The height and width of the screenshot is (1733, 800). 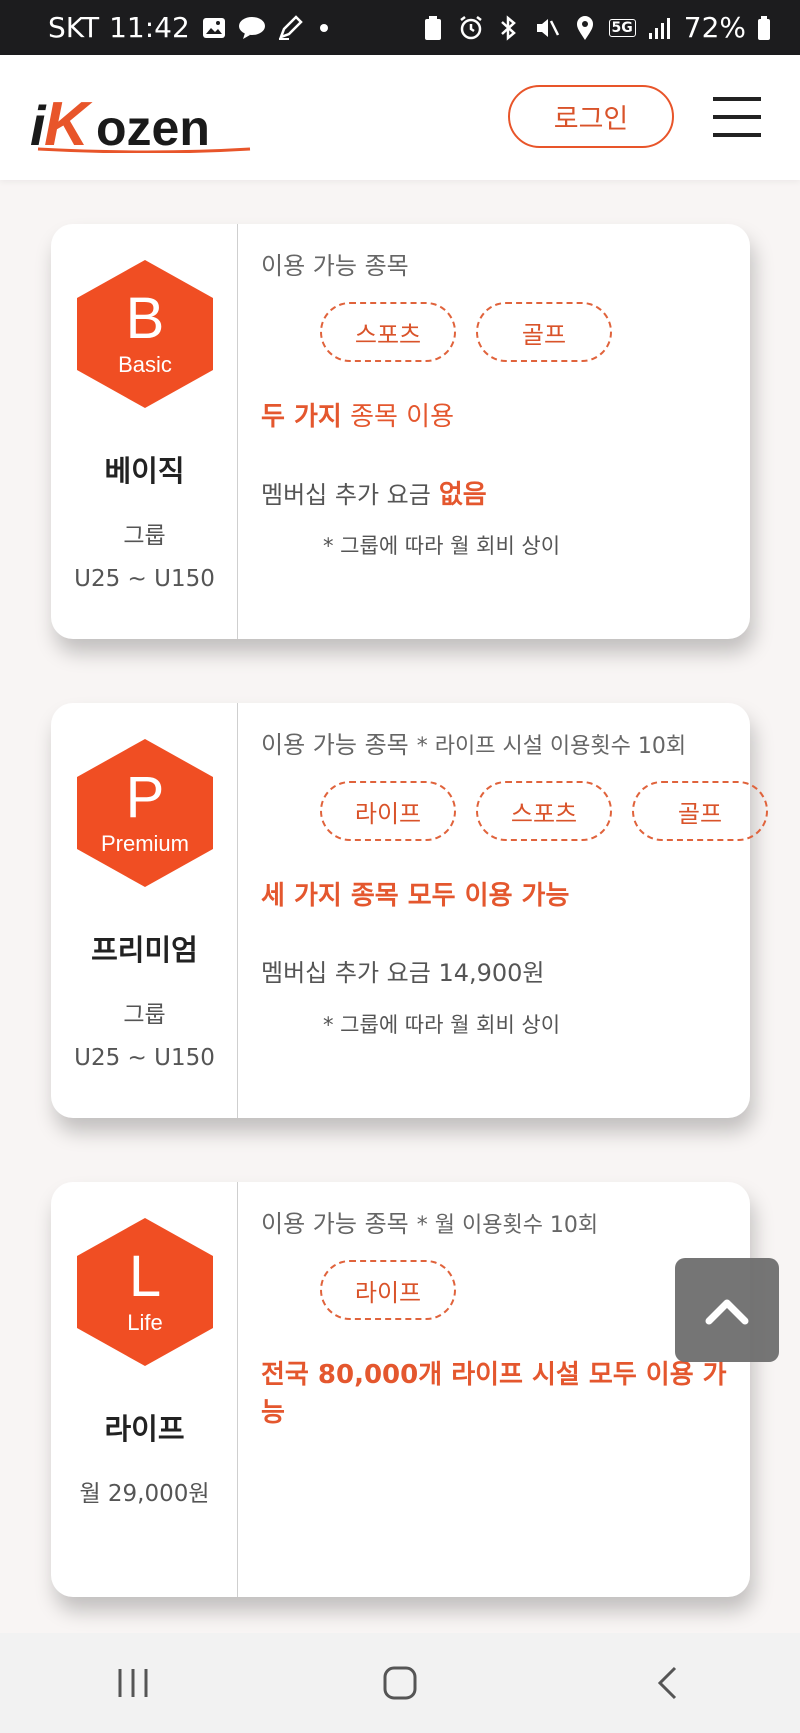 What do you see at coordinates (400, 117) in the screenshot?
I see `site-header: i K ozen 로그인` at bounding box center [400, 117].